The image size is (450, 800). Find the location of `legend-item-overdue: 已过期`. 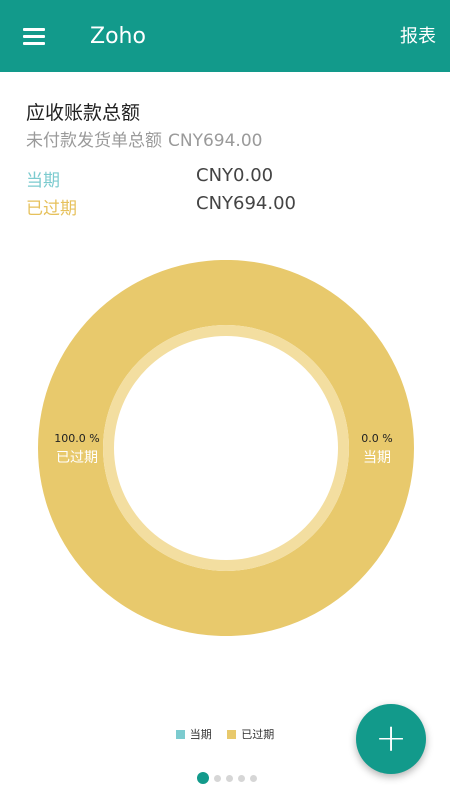

legend-item-overdue: 已过期 is located at coordinates (250, 734).